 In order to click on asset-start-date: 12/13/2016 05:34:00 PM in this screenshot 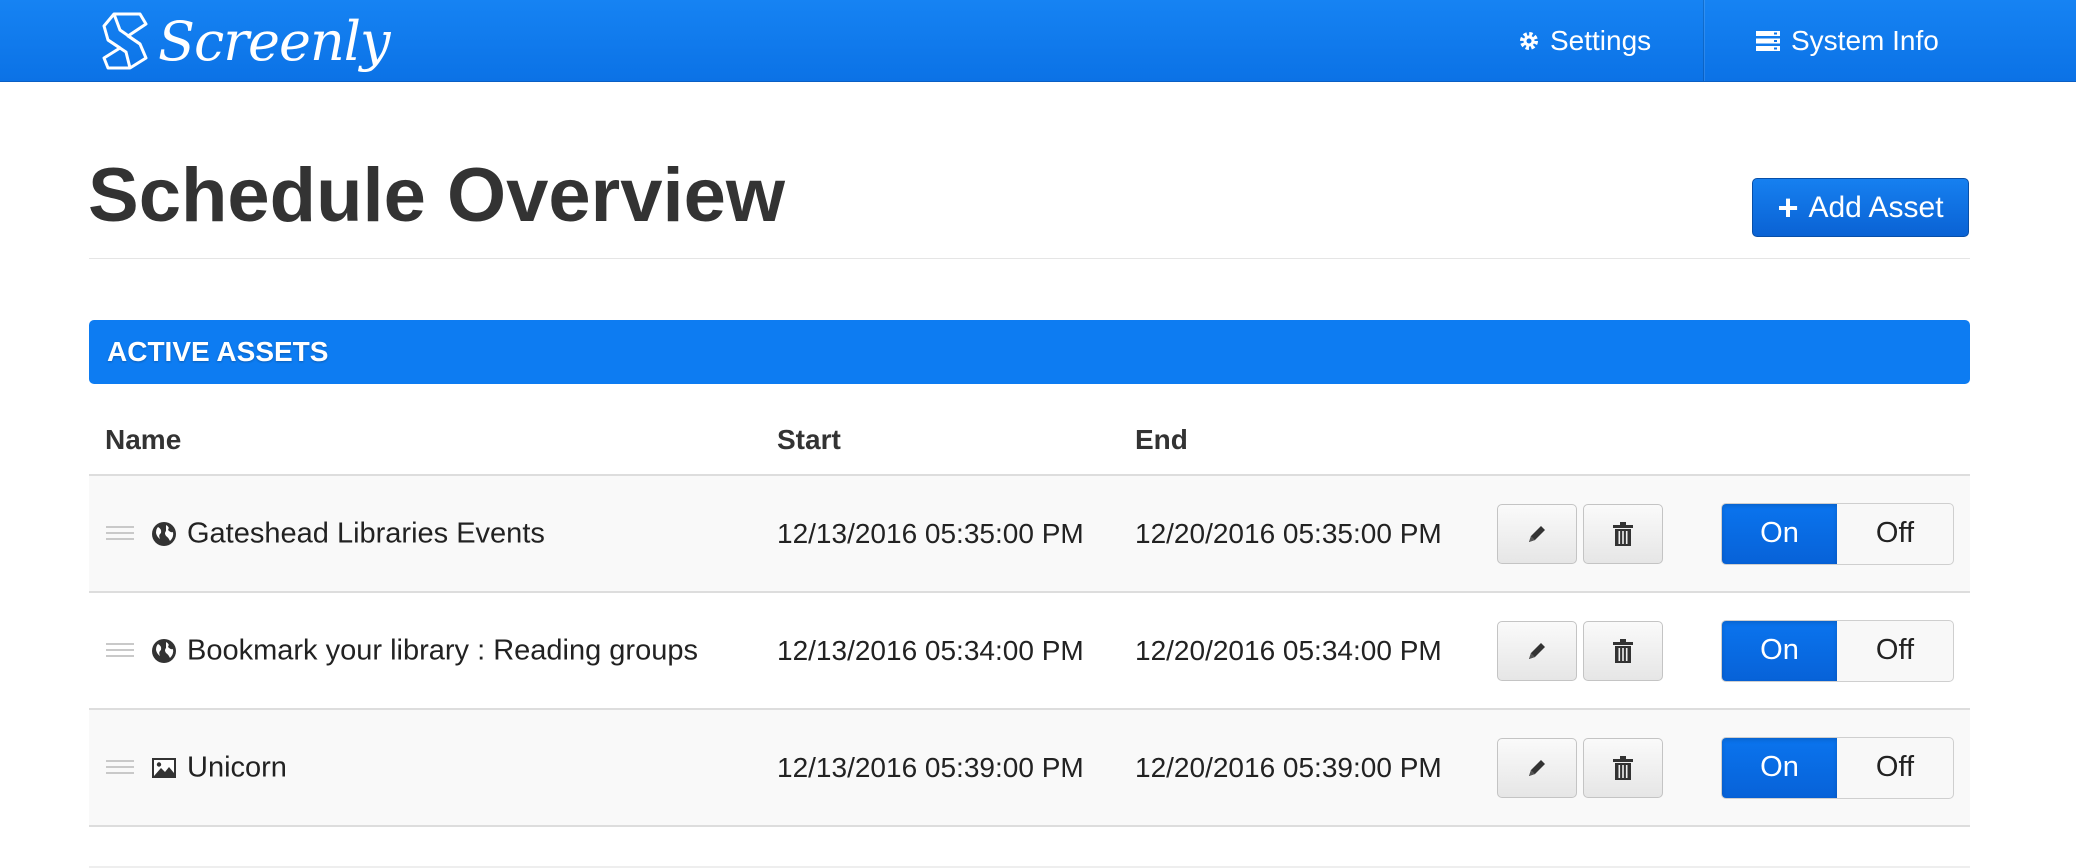, I will do `click(930, 650)`.